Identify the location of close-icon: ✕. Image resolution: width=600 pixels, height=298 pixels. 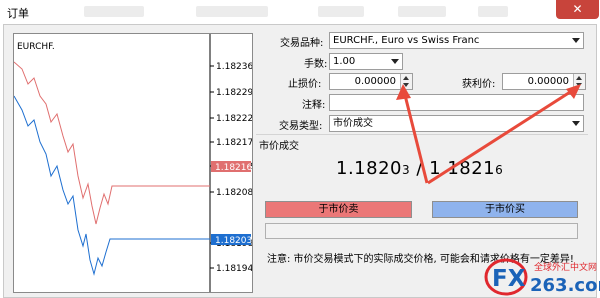
(577, 9).